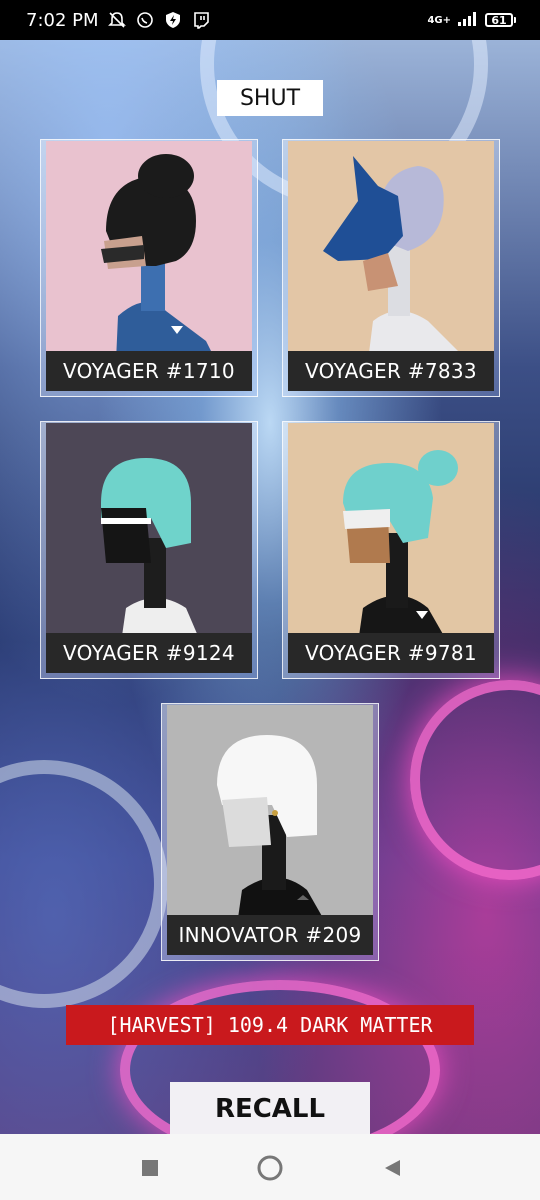 The height and width of the screenshot is (1200, 540). What do you see at coordinates (475, 780) in the screenshot?
I see `background-neon-ring` at bounding box center [475, 780].